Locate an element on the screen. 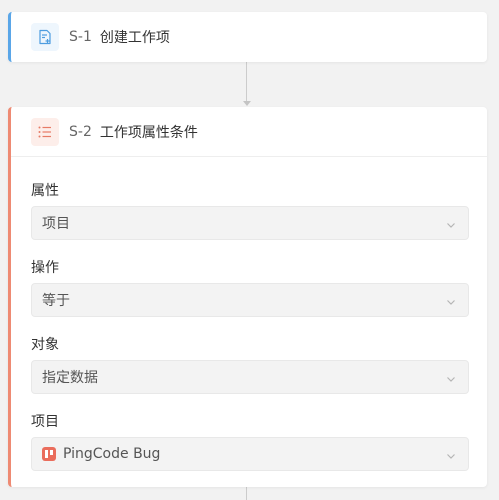  step-header: S-2 工作项属性条件 is located at coordinates (249, 132).